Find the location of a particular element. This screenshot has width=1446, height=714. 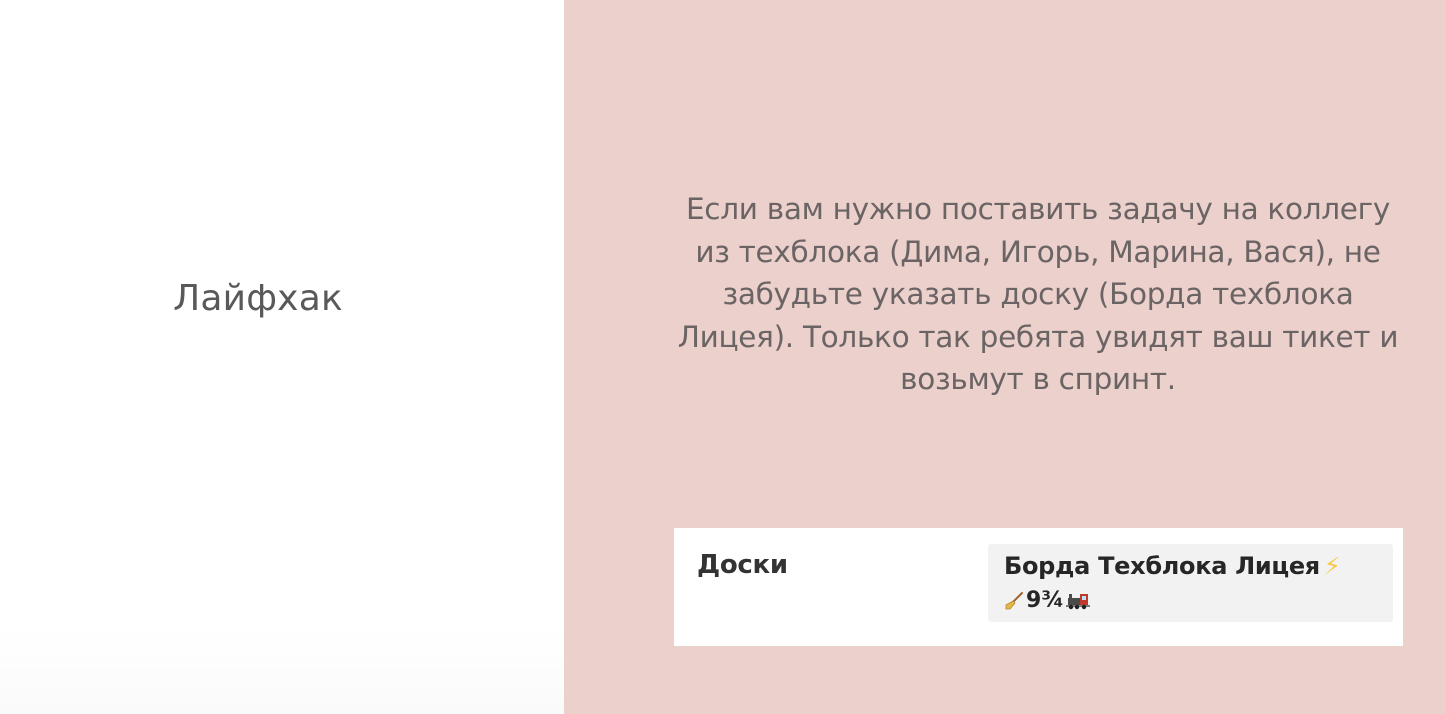

platform-number: 9¾ is located at coordinates (1045, 600).